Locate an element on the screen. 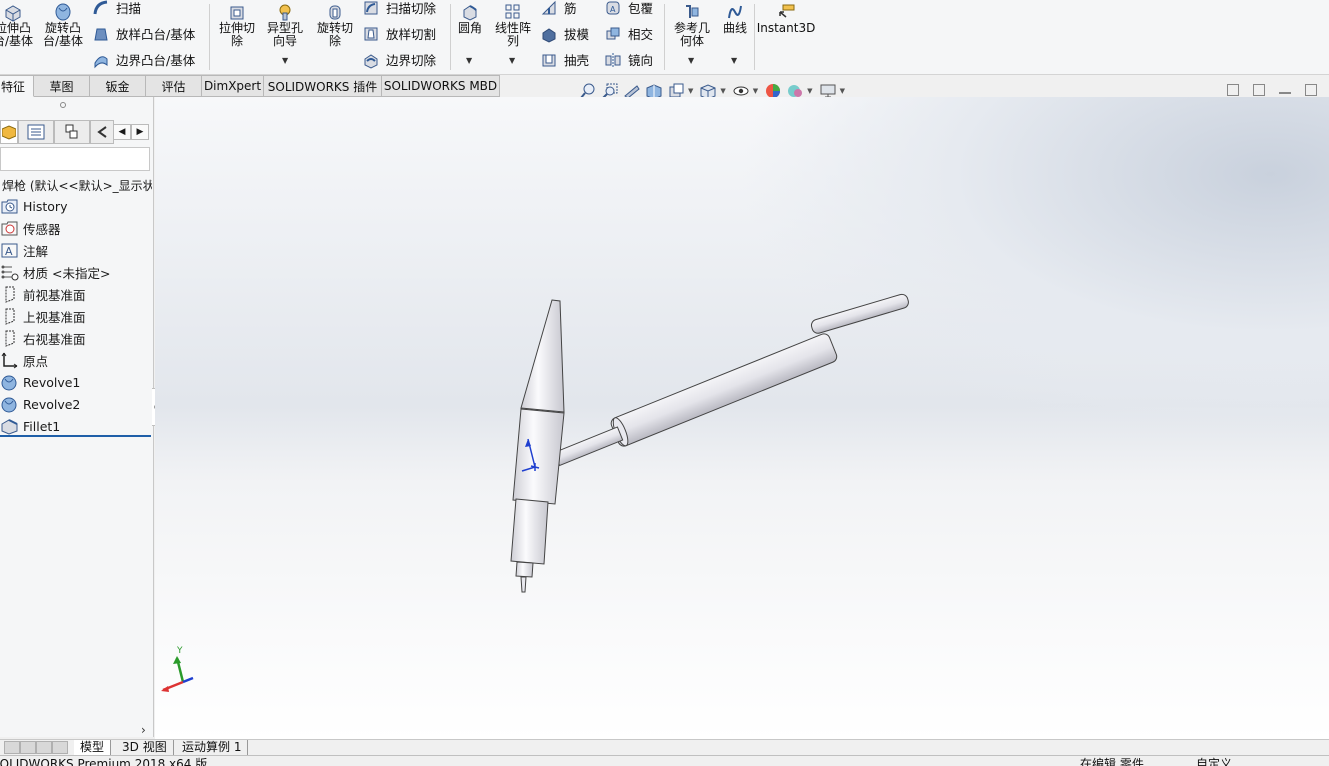  revolve-cut-label: 旋转切 除 is located at coordinates (334, 34).